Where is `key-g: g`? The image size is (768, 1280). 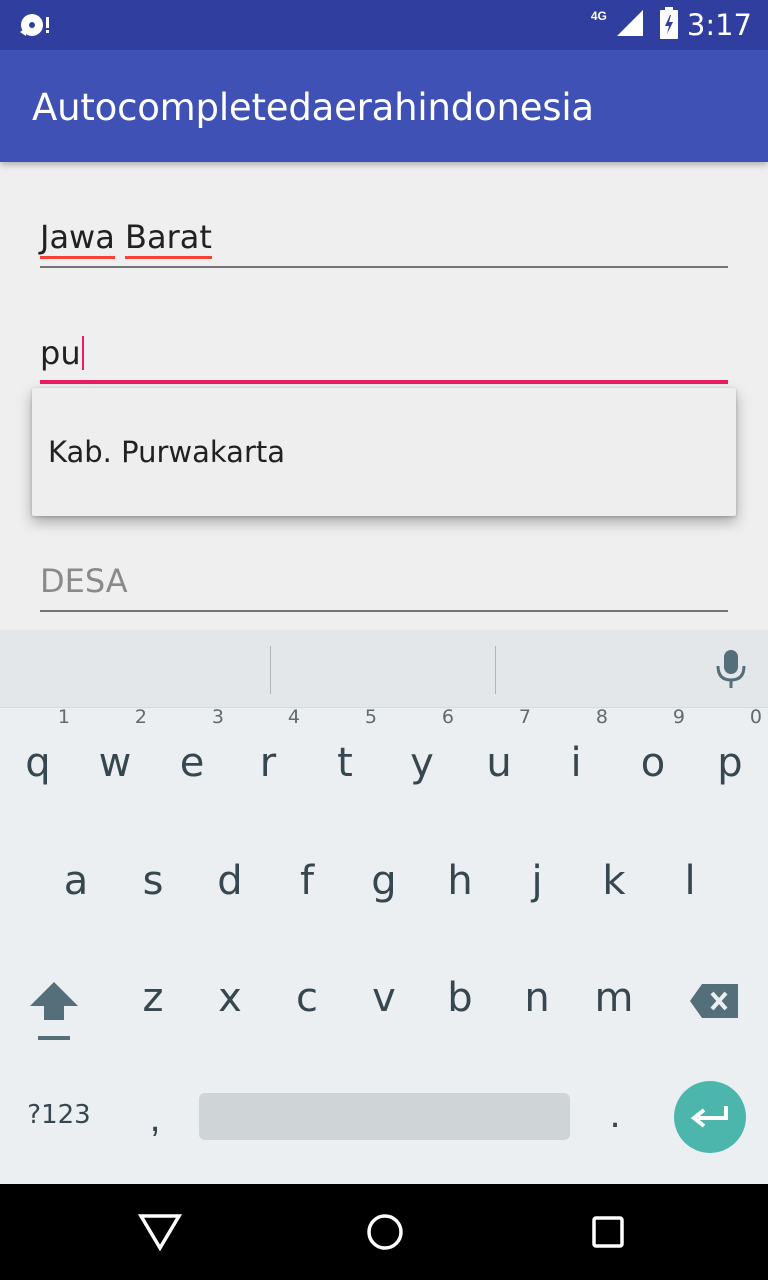 key-g: g is located at coordinates (384, 881).